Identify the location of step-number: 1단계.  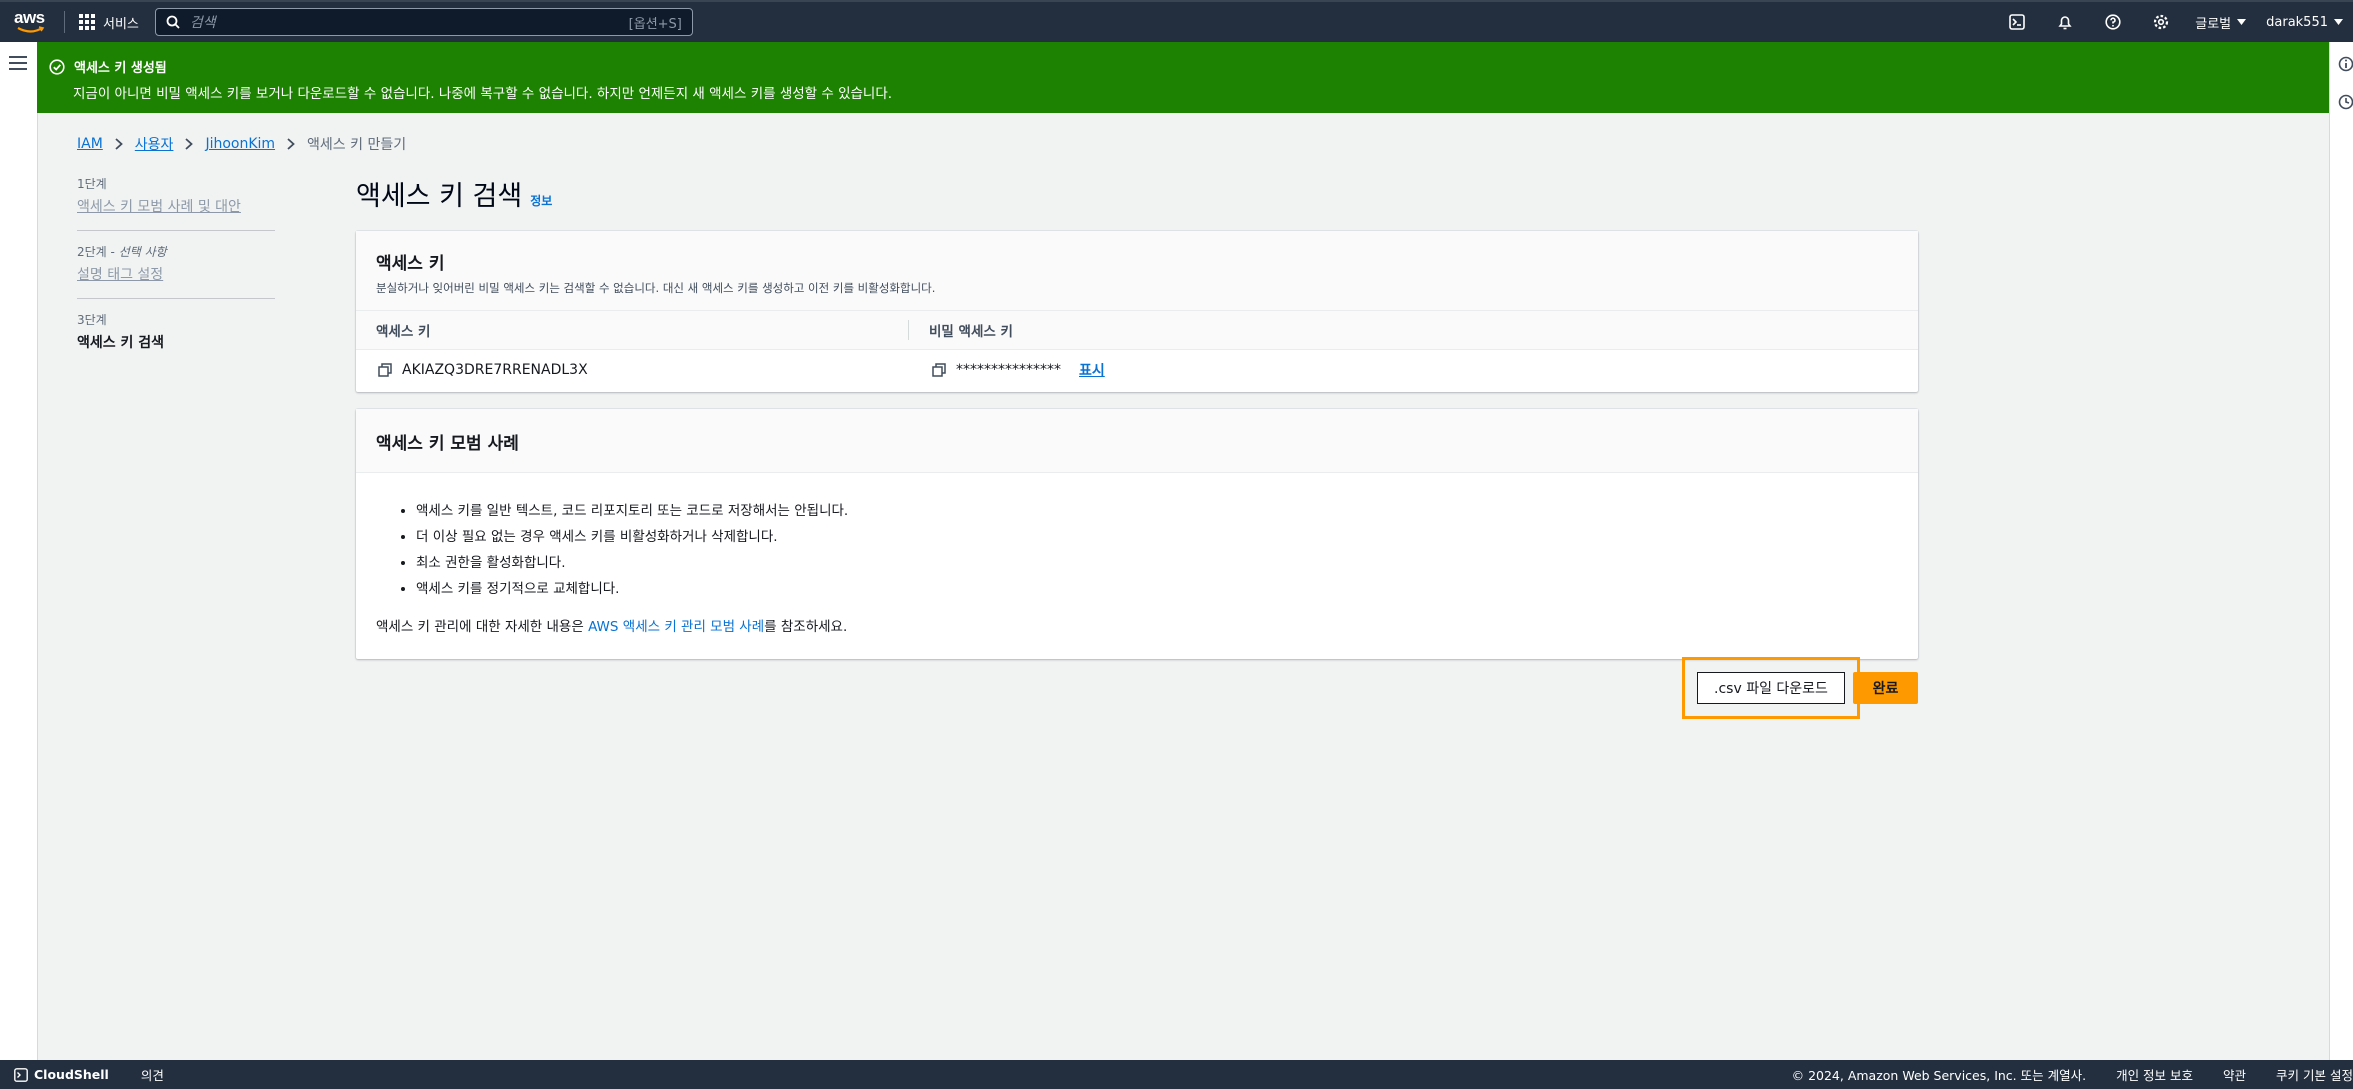
(92, 184).